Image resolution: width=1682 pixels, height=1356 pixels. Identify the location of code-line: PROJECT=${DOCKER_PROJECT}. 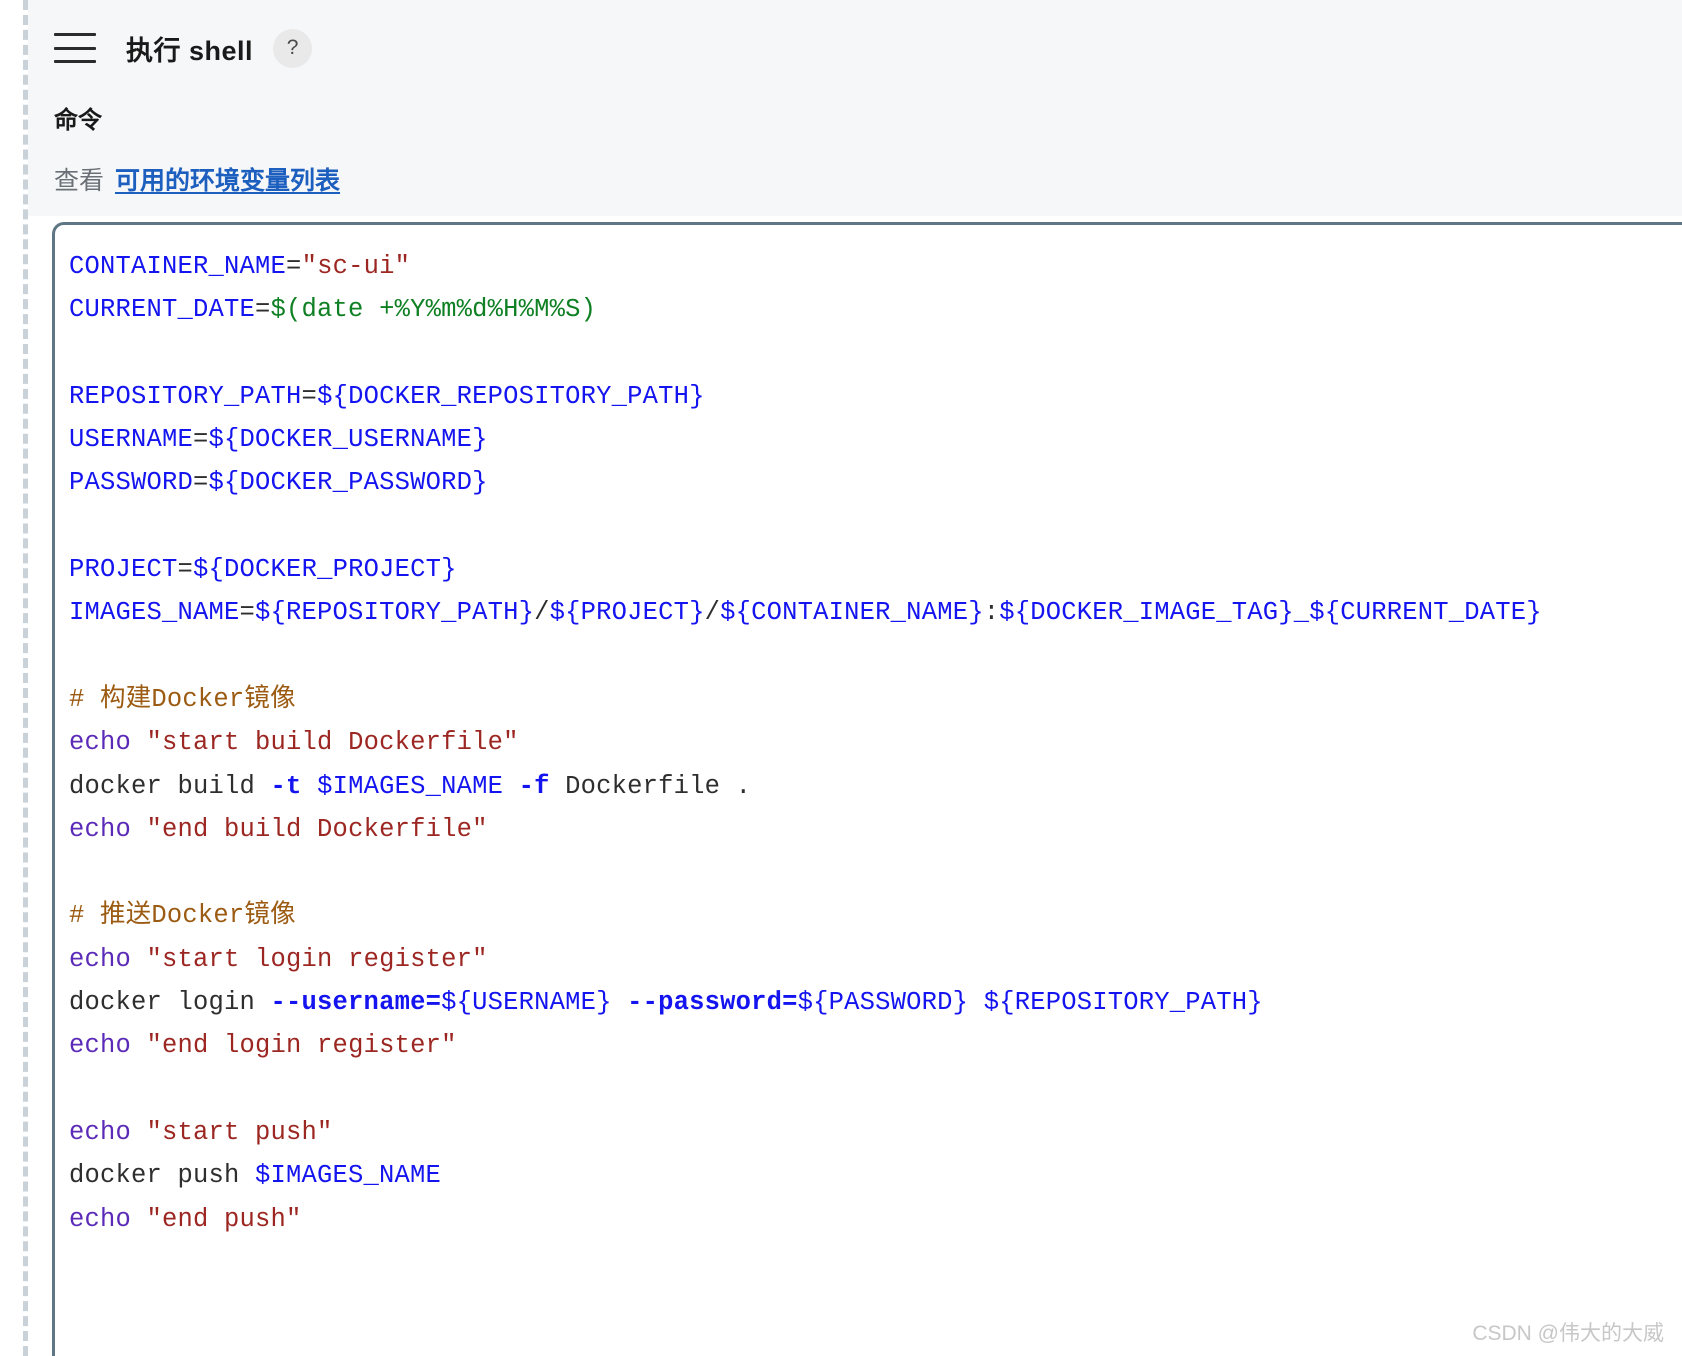
(263, 569).